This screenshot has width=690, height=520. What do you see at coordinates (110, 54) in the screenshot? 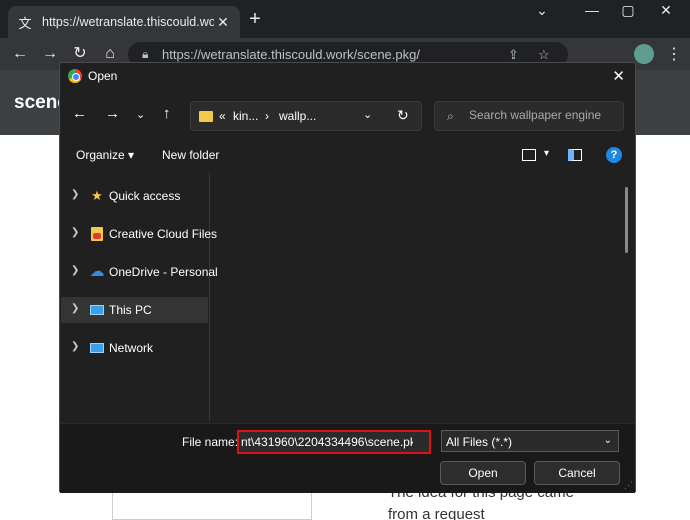
I see `home-icon: ⌂` at bounding box center [110, 54].